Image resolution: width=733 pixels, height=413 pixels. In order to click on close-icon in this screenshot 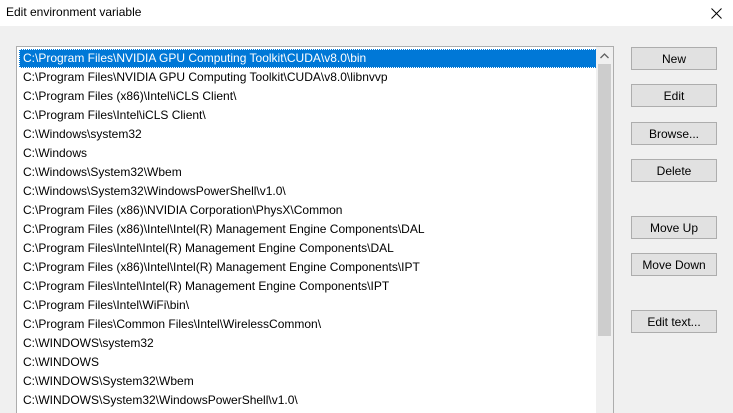, I will do `click(716, 13)`.